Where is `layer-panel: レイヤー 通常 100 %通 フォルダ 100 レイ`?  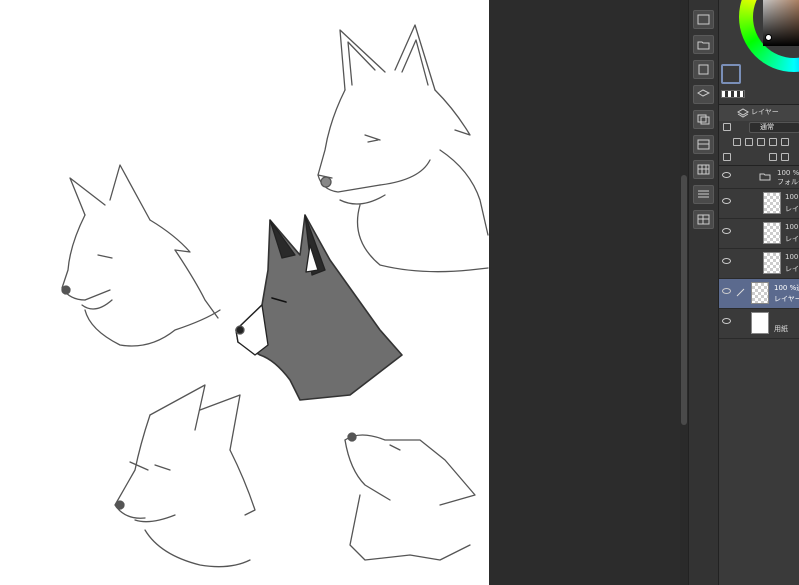 layer-panel: レイヤー 通常 100 %通 フォルダ 100 レイ is located at coordinates (758, 292).